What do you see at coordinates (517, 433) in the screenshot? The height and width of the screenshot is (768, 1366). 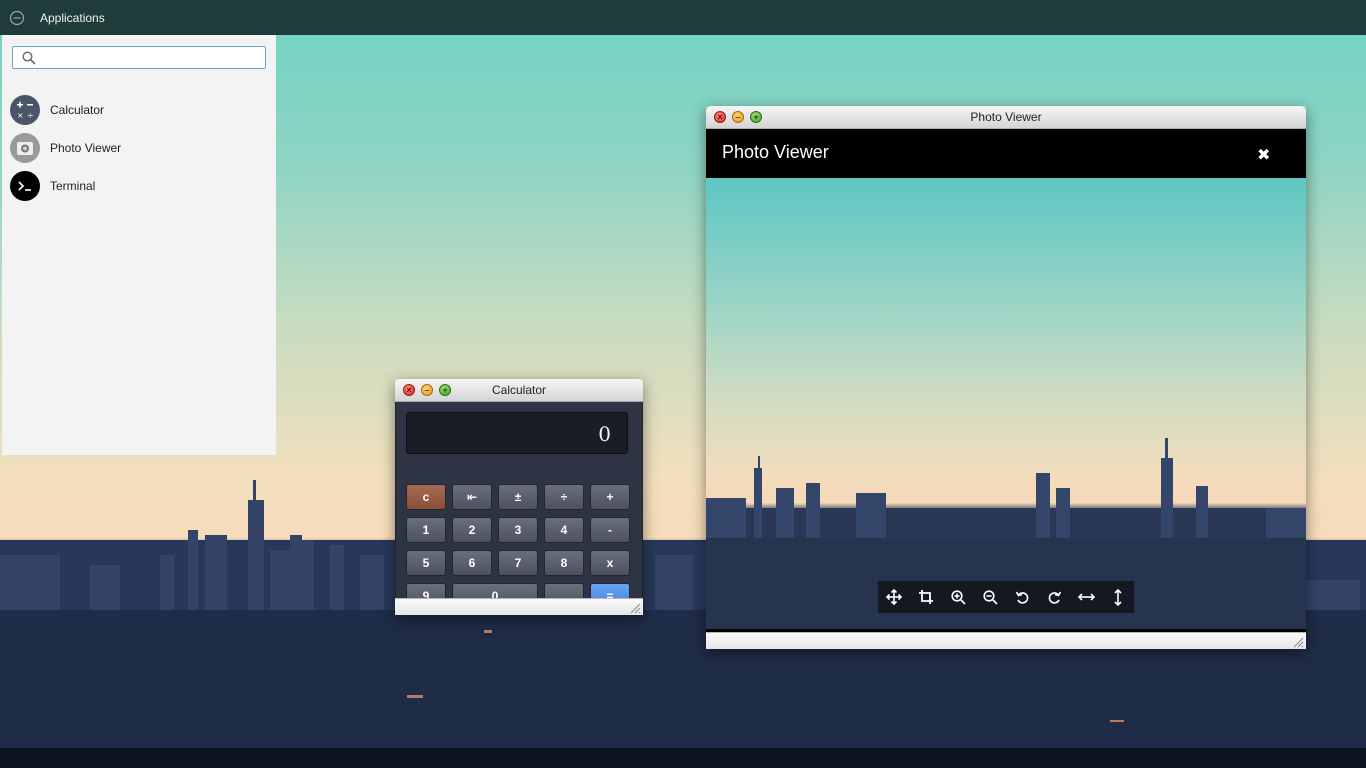 I see `calculator-display: 0` at bounding box center [517, 433].